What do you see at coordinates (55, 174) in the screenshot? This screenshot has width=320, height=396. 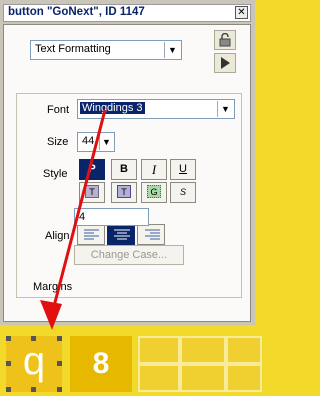 I see `style-label: Style` at bounding box center [55, 174].